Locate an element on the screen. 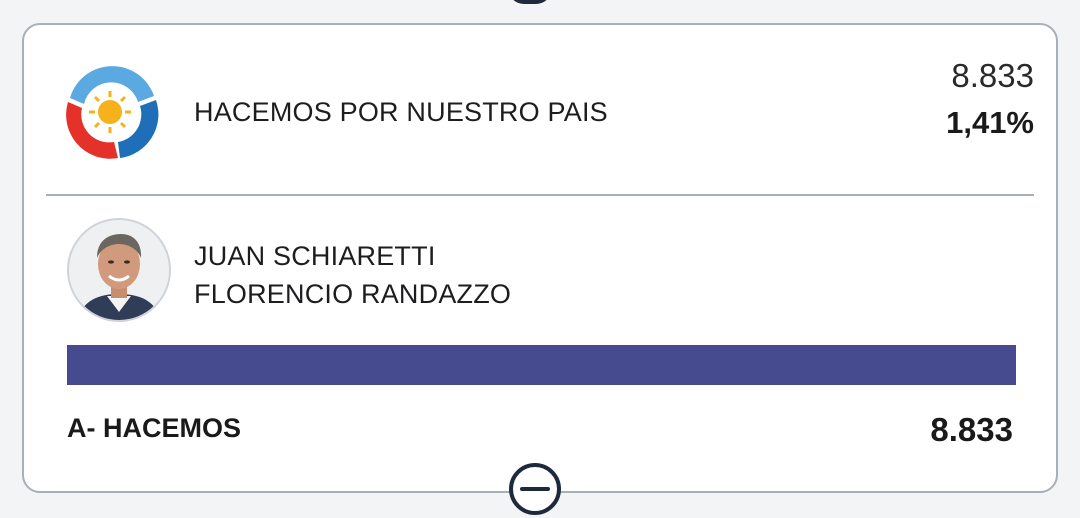  candidate-avatar is located at coordinates (119, 270).